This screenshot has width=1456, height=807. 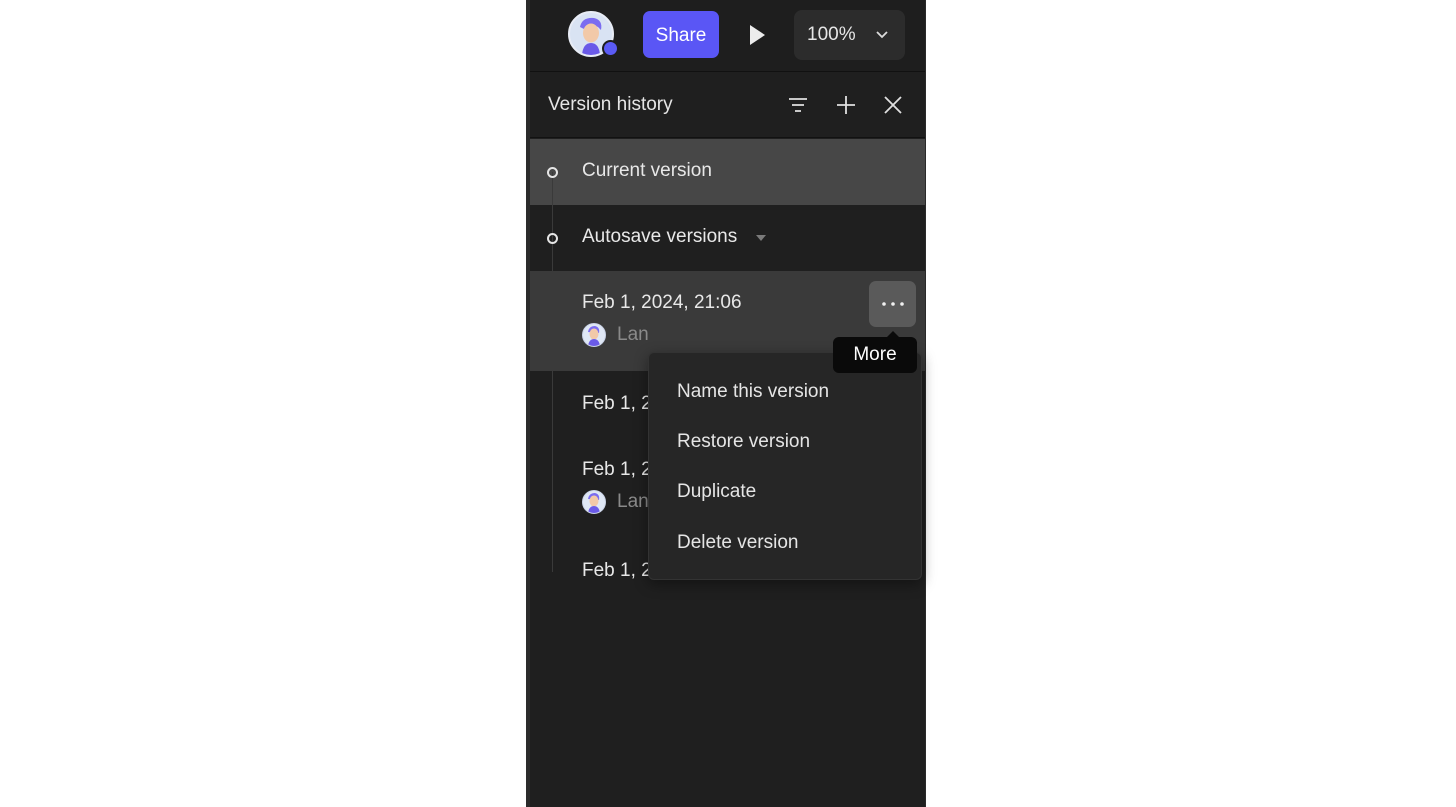 I want to click on play-icon, so click(x=757, y=35).